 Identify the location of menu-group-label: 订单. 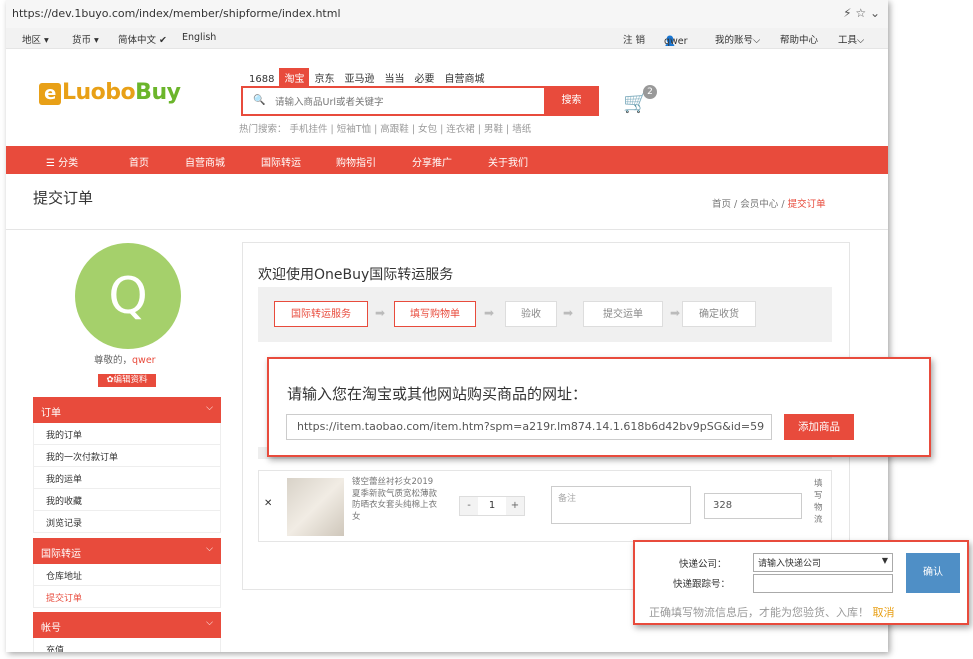
(51, 413).